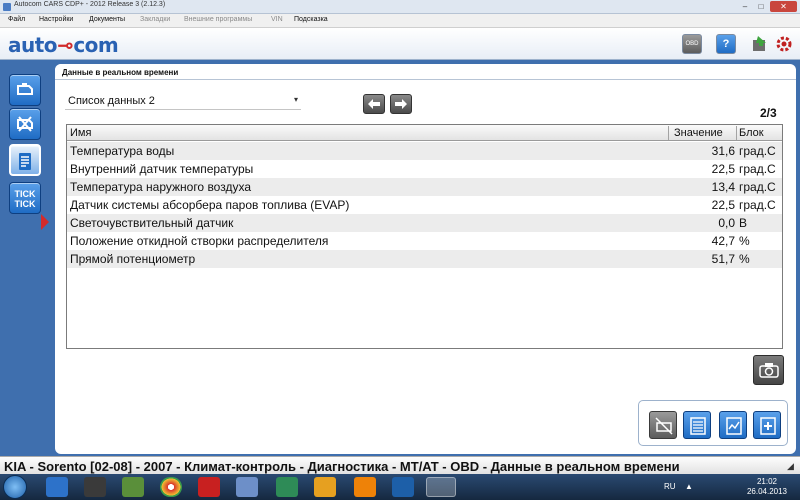 The image size is (800, 500). What do you see at coordinates (767, 487) in the screenshot?
I see `system-clock: 21:02 26.04.2013` at bounding box center [767, 487].